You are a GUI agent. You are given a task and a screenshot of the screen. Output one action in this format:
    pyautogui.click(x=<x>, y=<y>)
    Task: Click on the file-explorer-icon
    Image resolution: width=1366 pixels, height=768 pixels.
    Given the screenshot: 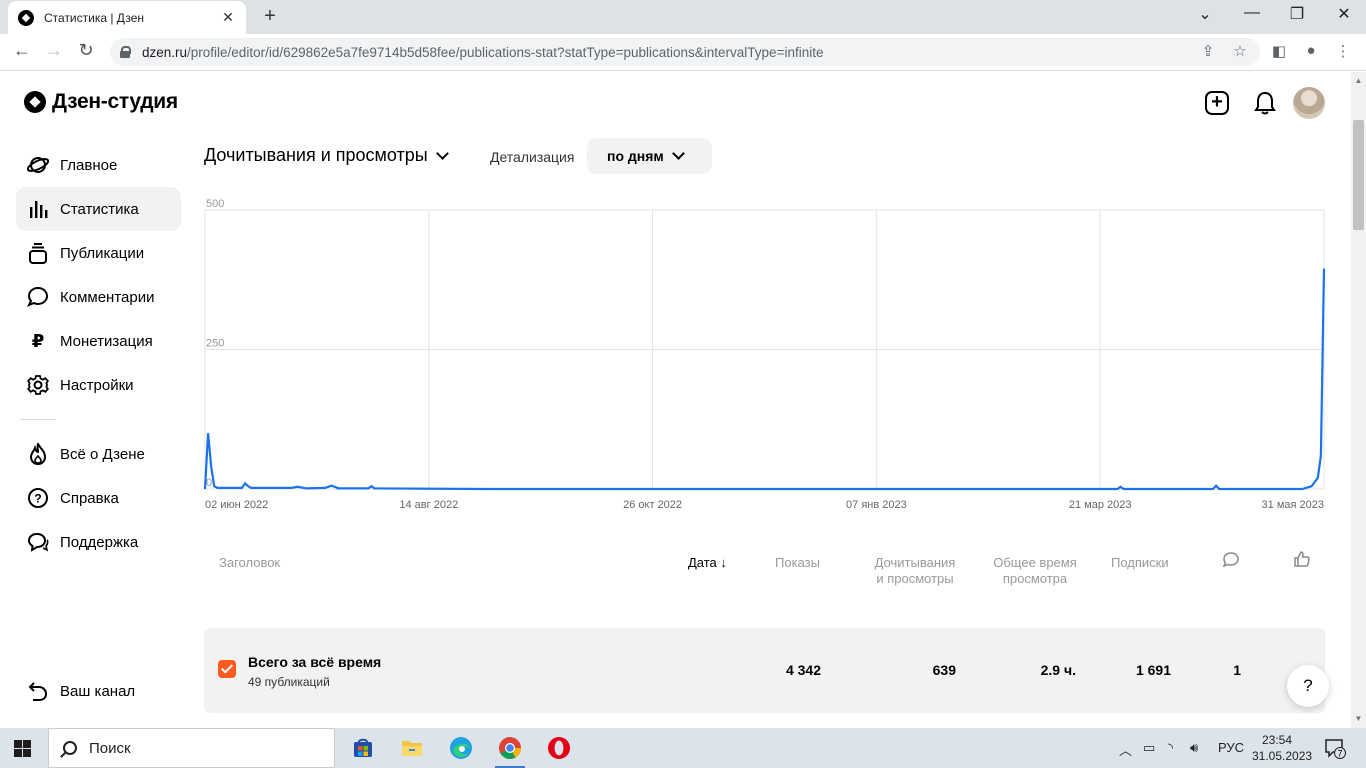 What is the action you would take?
    pyautogui.click(x=412, y=748)
    